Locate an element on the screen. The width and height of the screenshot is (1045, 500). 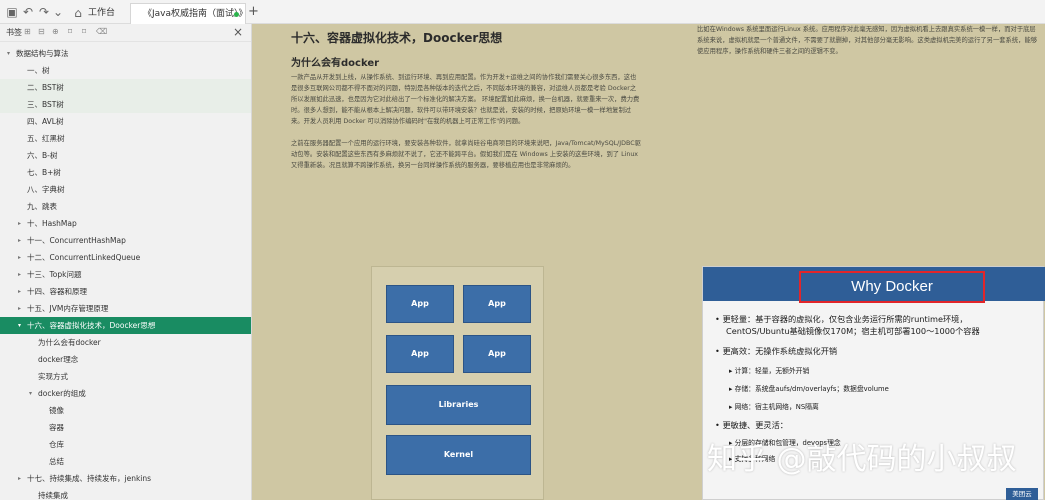
delete-icon: ⌫ is located at coordinates (101, 31).